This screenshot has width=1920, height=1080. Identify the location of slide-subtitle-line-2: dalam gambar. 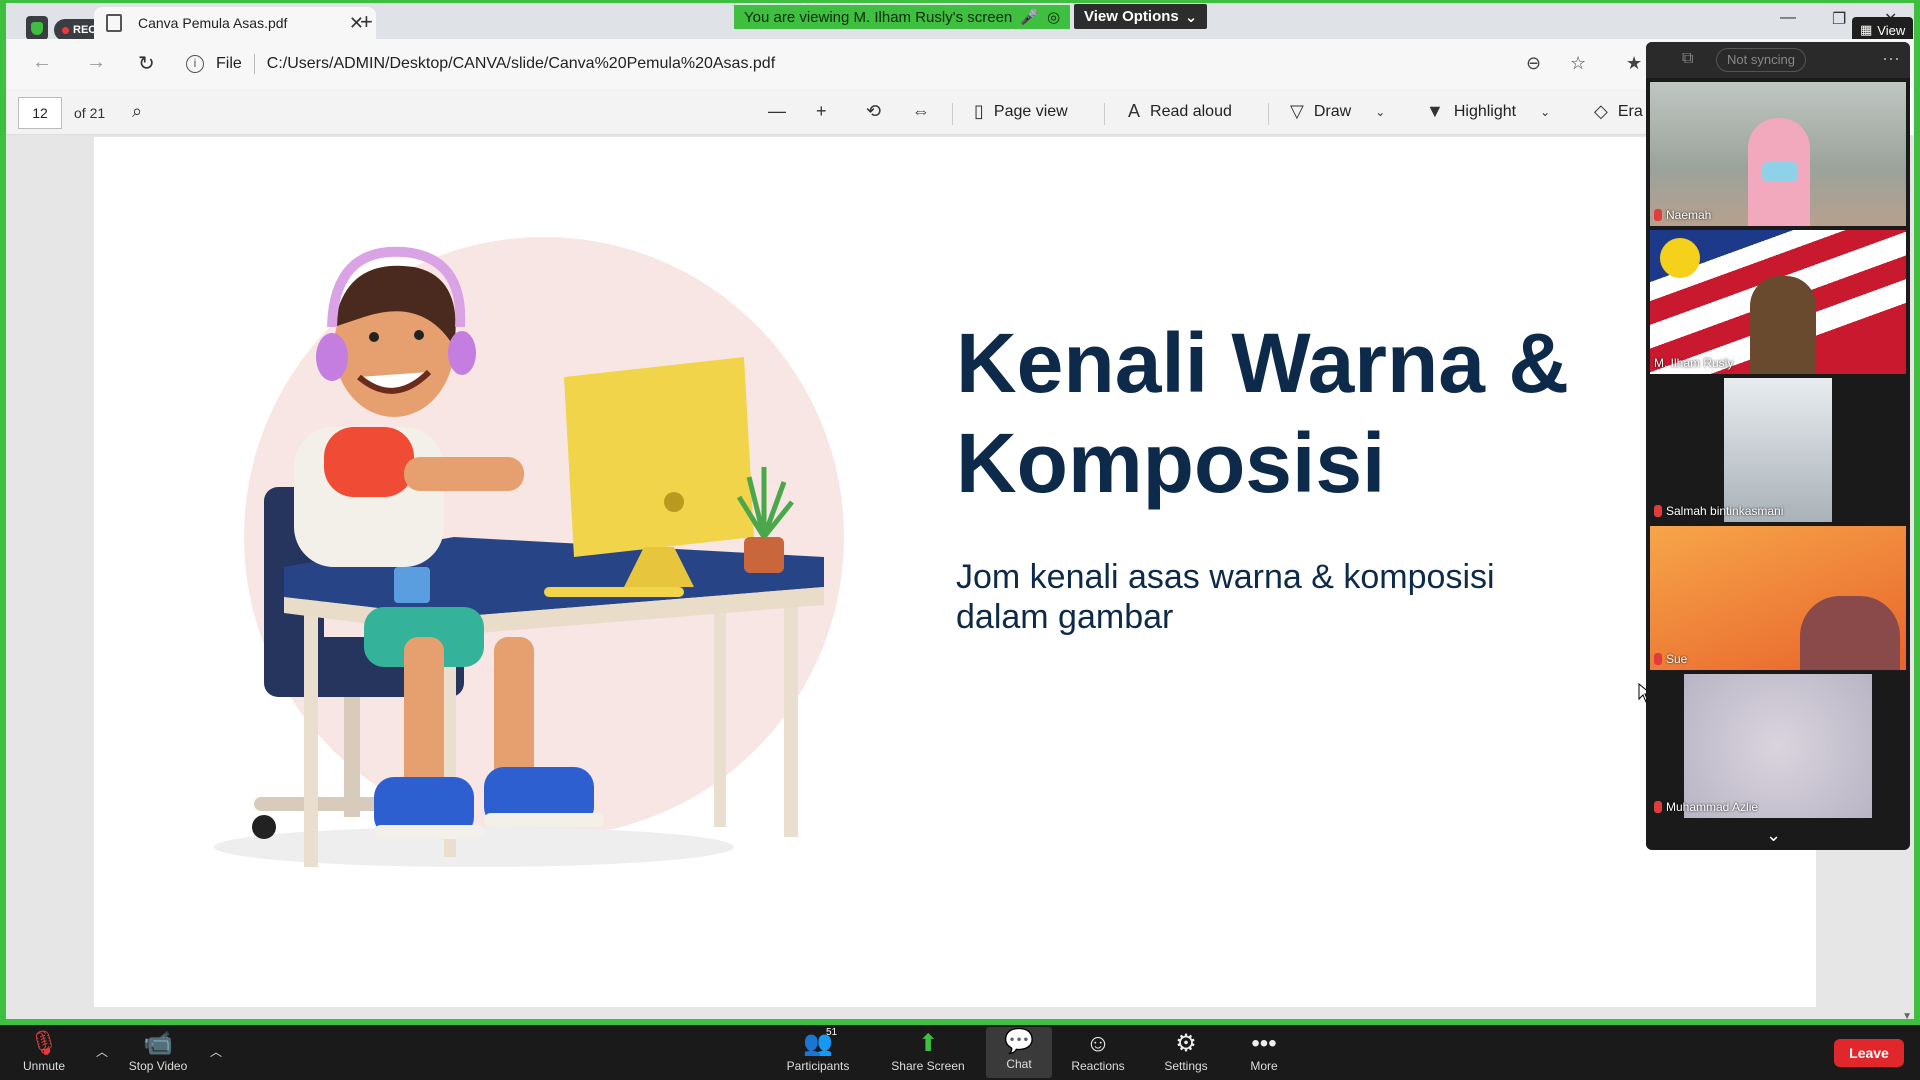
(1065, 617).